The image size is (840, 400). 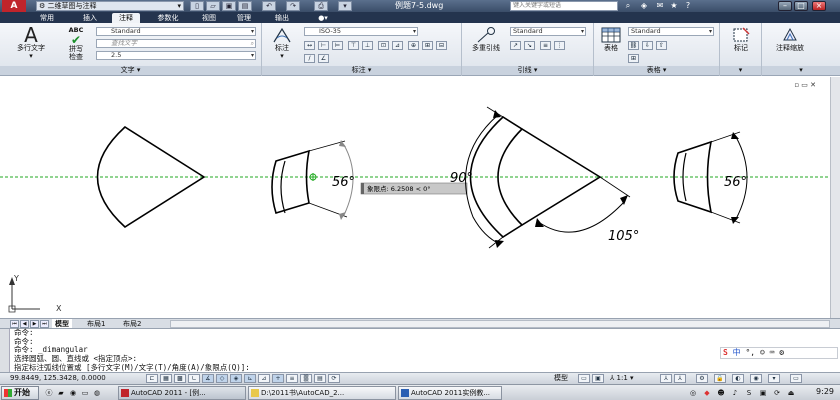 What do you see at coordinates (656, 70) in the screenshot?
I see `table-panel-label: 表格 ▾` at bounding box center [656, 70].